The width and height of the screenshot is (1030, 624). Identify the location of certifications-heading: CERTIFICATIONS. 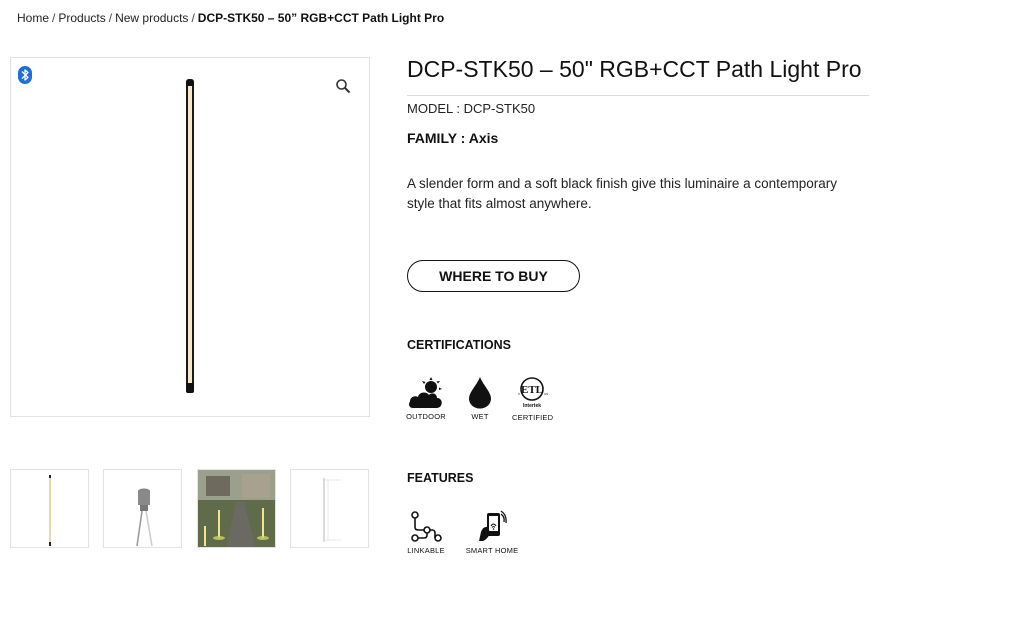
(459, 345).